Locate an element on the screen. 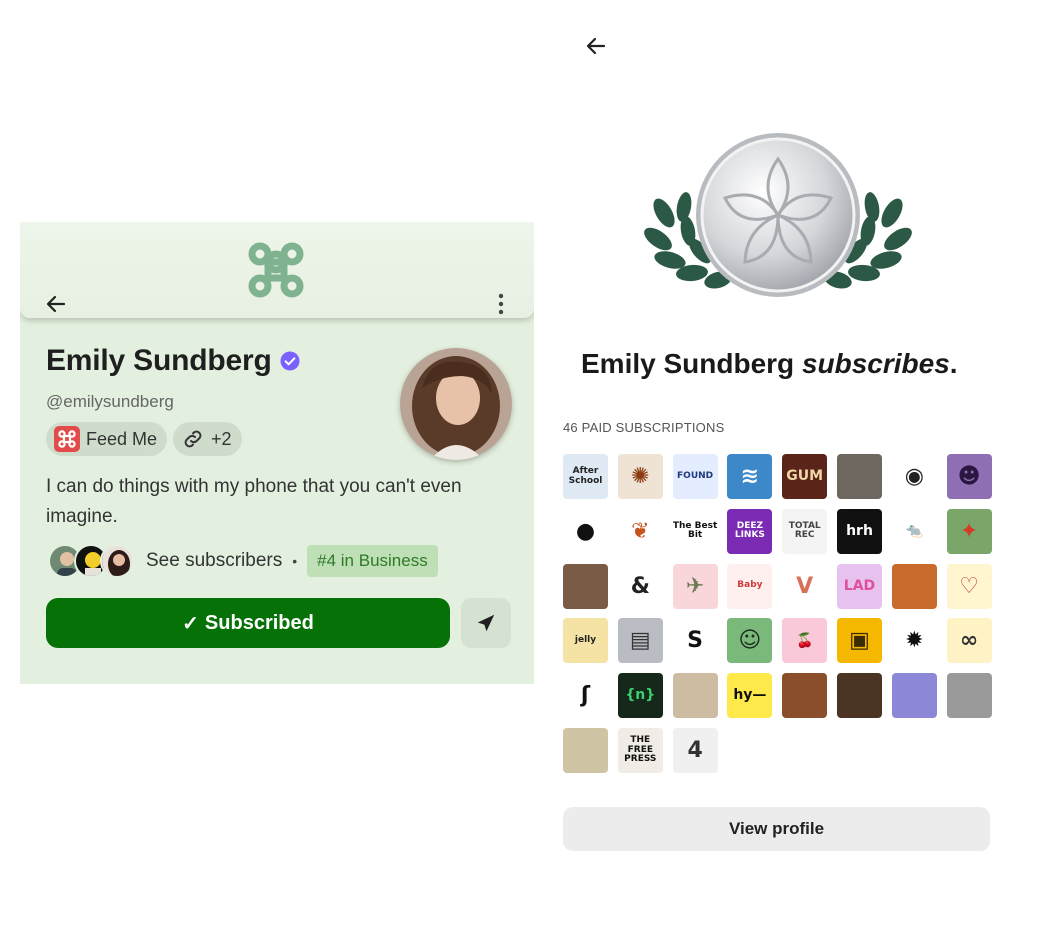  subscription-tile: DEEZ LINKS is located at coordinates (750, 531).